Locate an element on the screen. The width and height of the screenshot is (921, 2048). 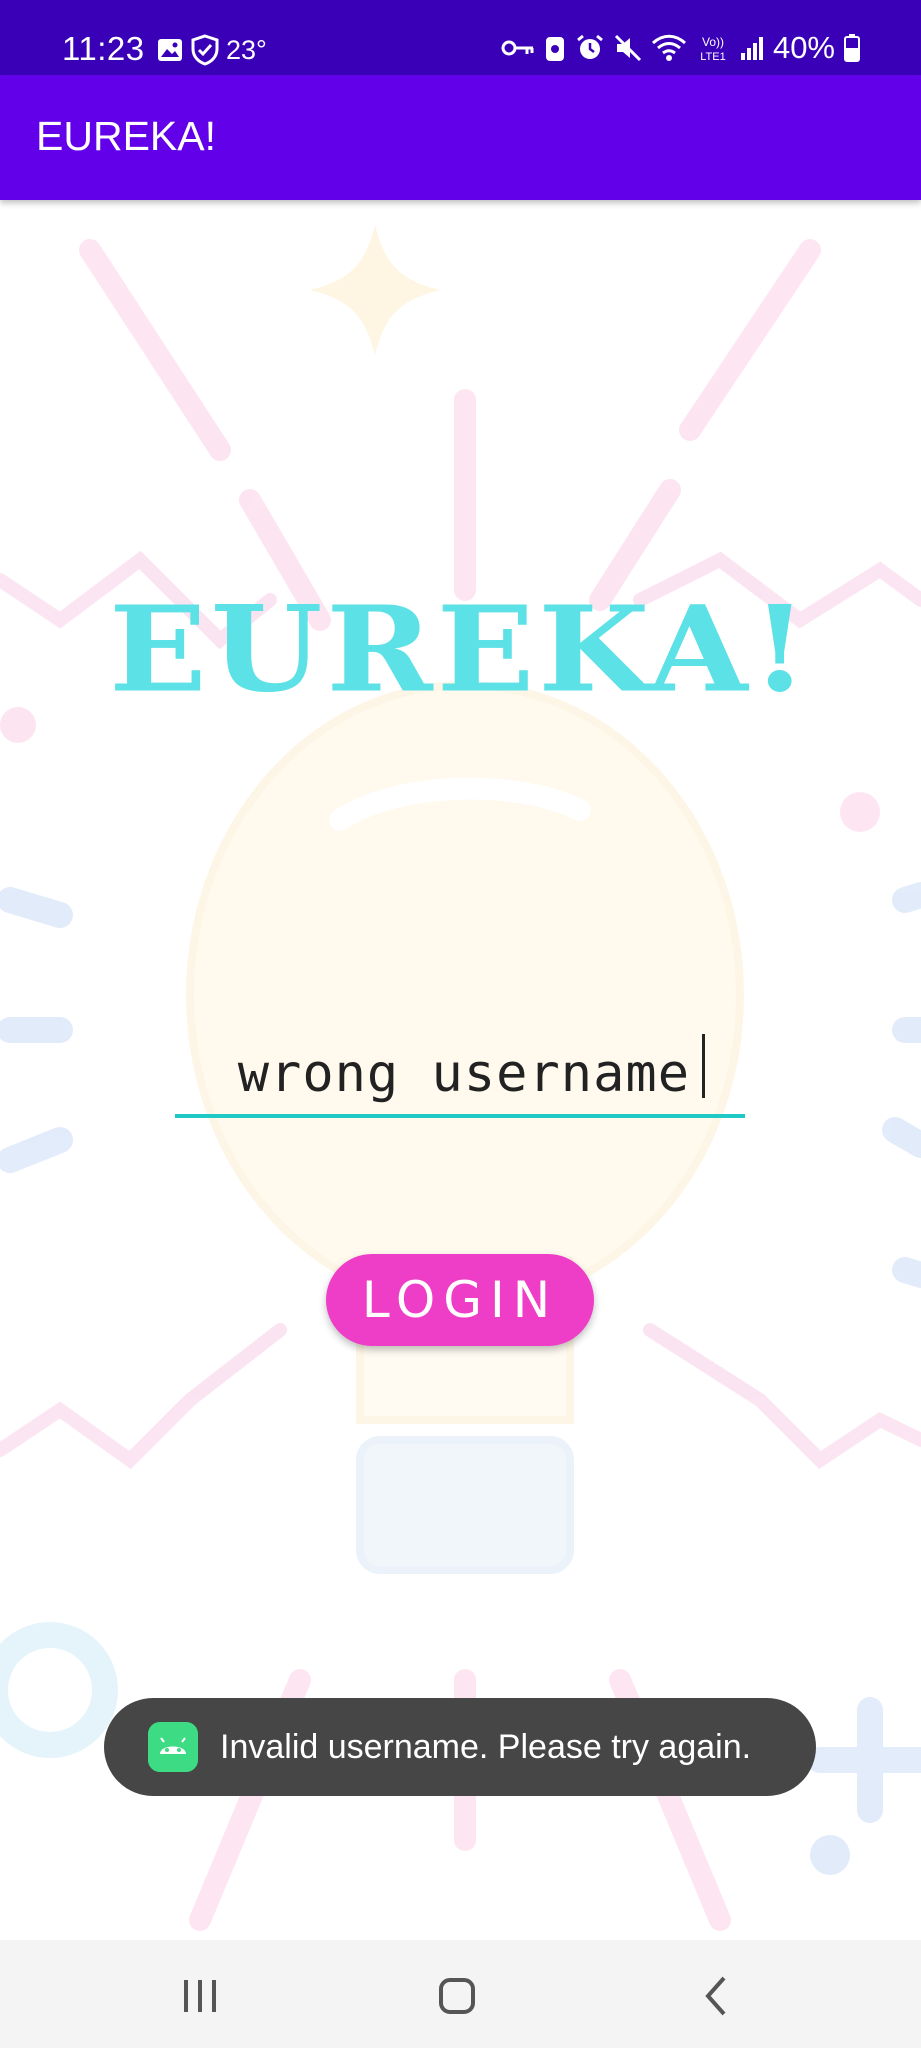
key-icon is located at coordinates (517, 48).